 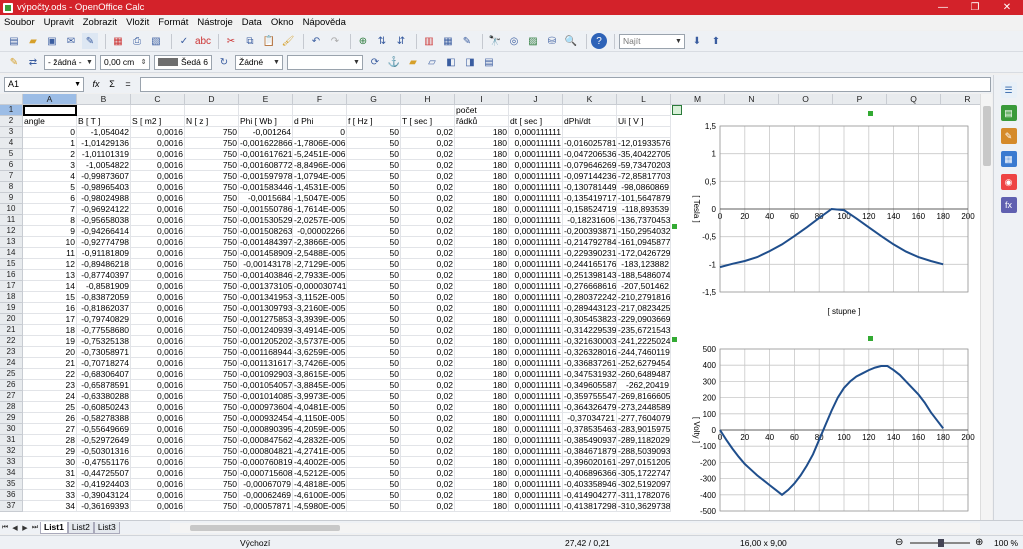 I want to click on find-replace-icon: 🔭, so click(x=495, y=41).